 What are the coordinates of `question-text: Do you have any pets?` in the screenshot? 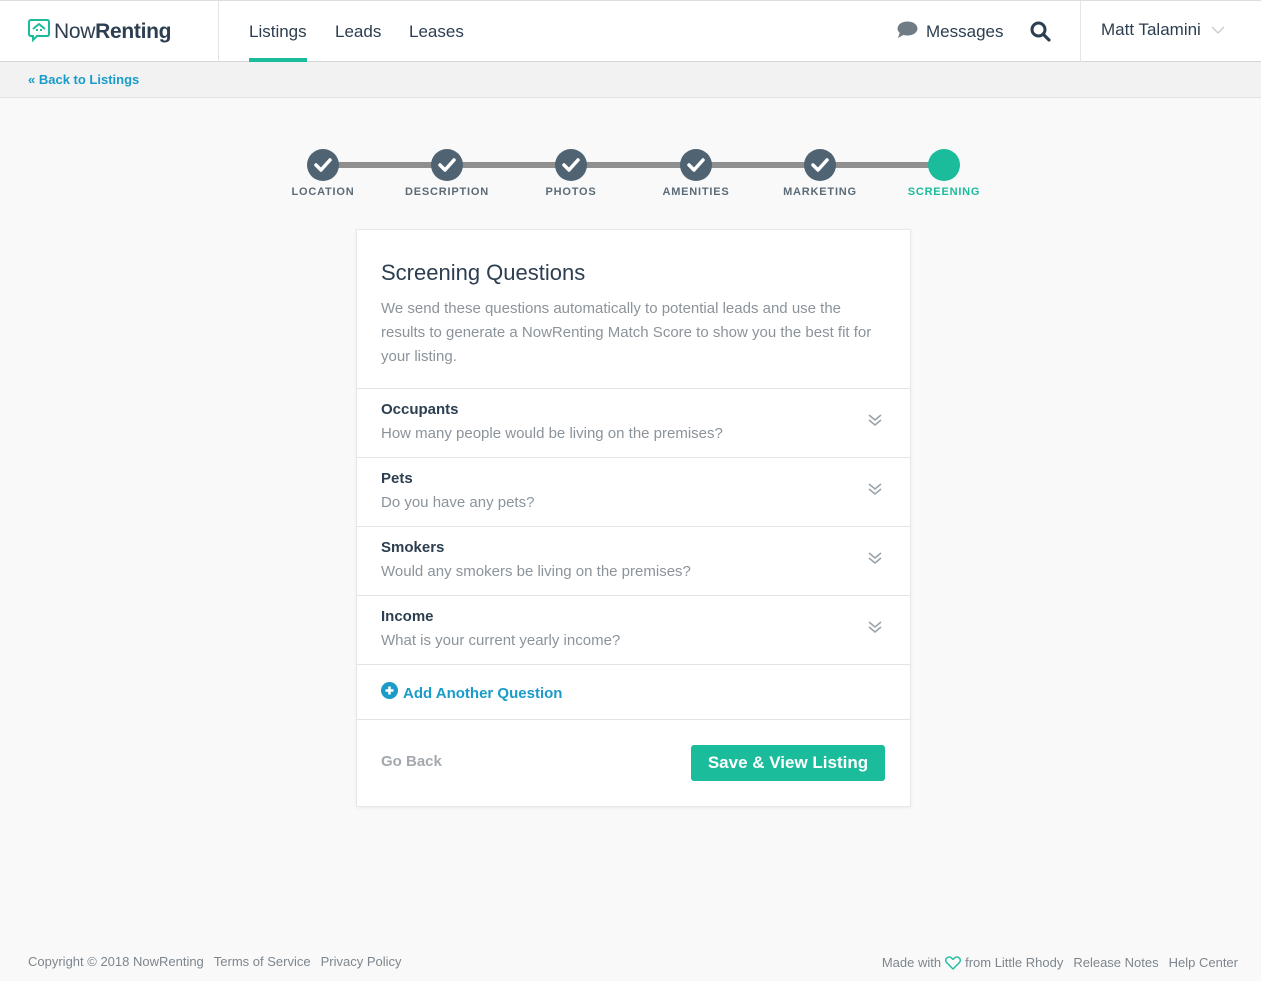 It's located at (458, 502).